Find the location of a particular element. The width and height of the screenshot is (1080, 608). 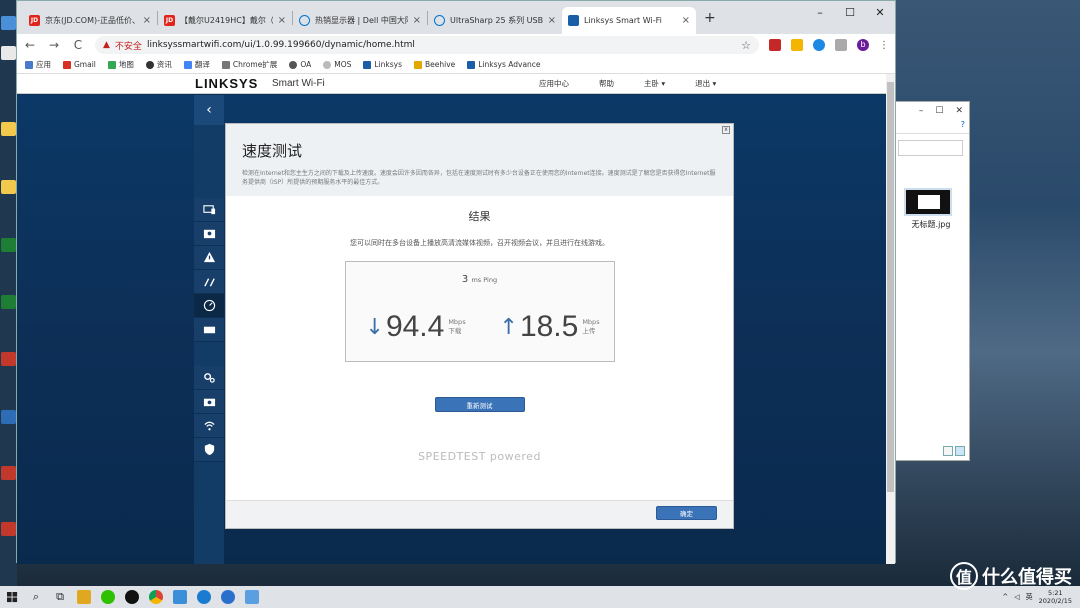

bookmark-translate: 翻译 is located at coordinates (196, 64).